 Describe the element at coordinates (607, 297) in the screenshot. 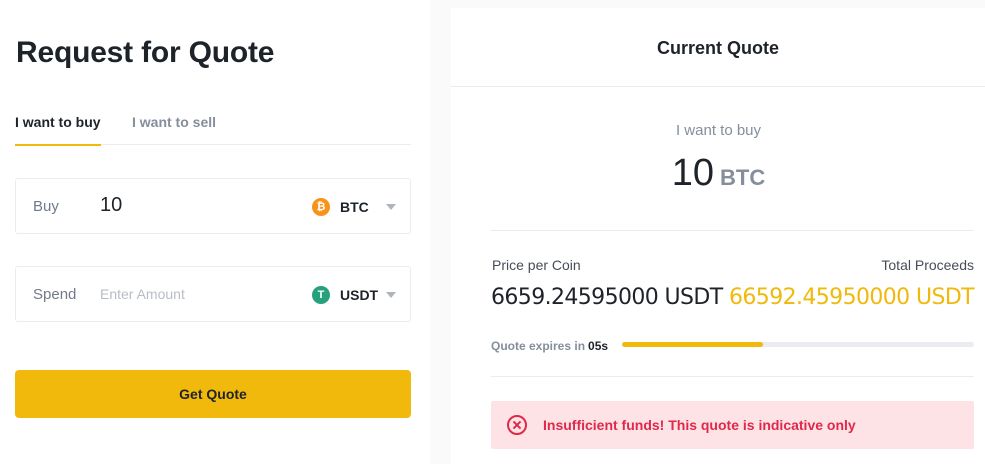

I see `price-per-coin-value: 6659.24595000 USDT` at that location.